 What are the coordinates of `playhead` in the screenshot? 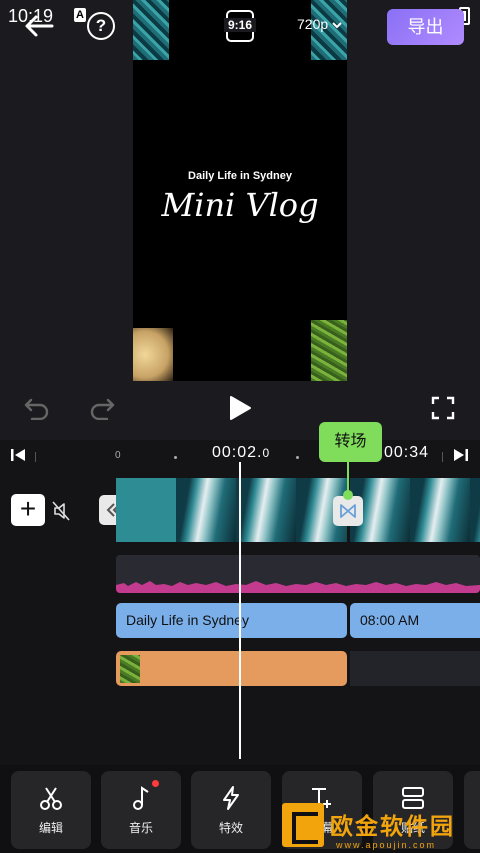 It's located at (240, 610).